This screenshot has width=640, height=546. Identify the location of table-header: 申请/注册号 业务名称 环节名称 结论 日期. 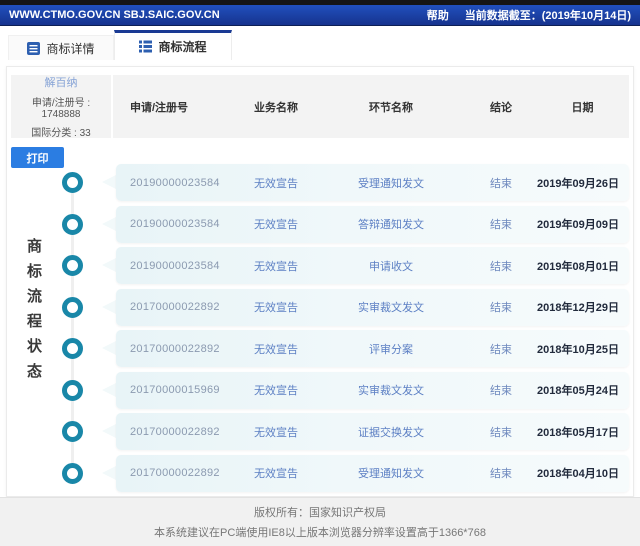
(371, 106).